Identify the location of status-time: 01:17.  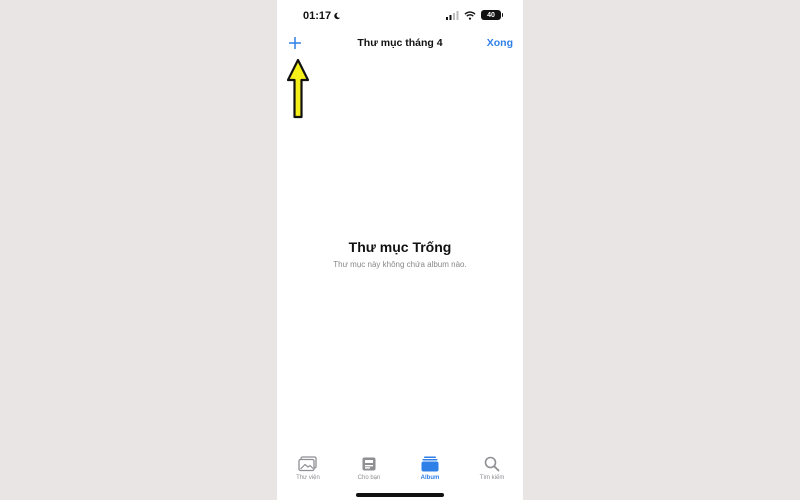
(322, 16).